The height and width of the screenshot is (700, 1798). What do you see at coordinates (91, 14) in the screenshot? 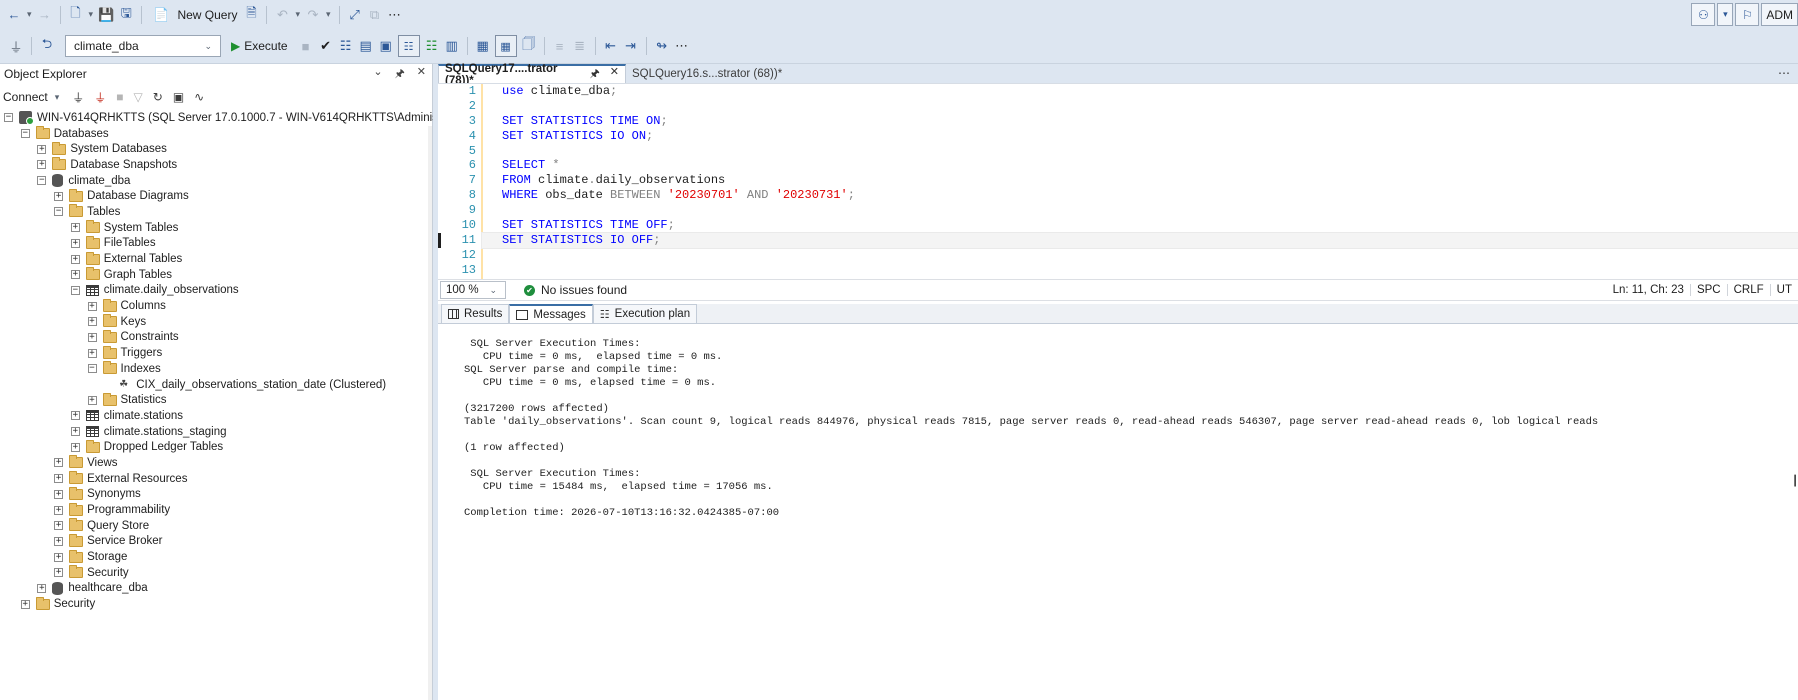
I see `new-project-dropdown-icon: ▾` at bounding box center [91, 14].